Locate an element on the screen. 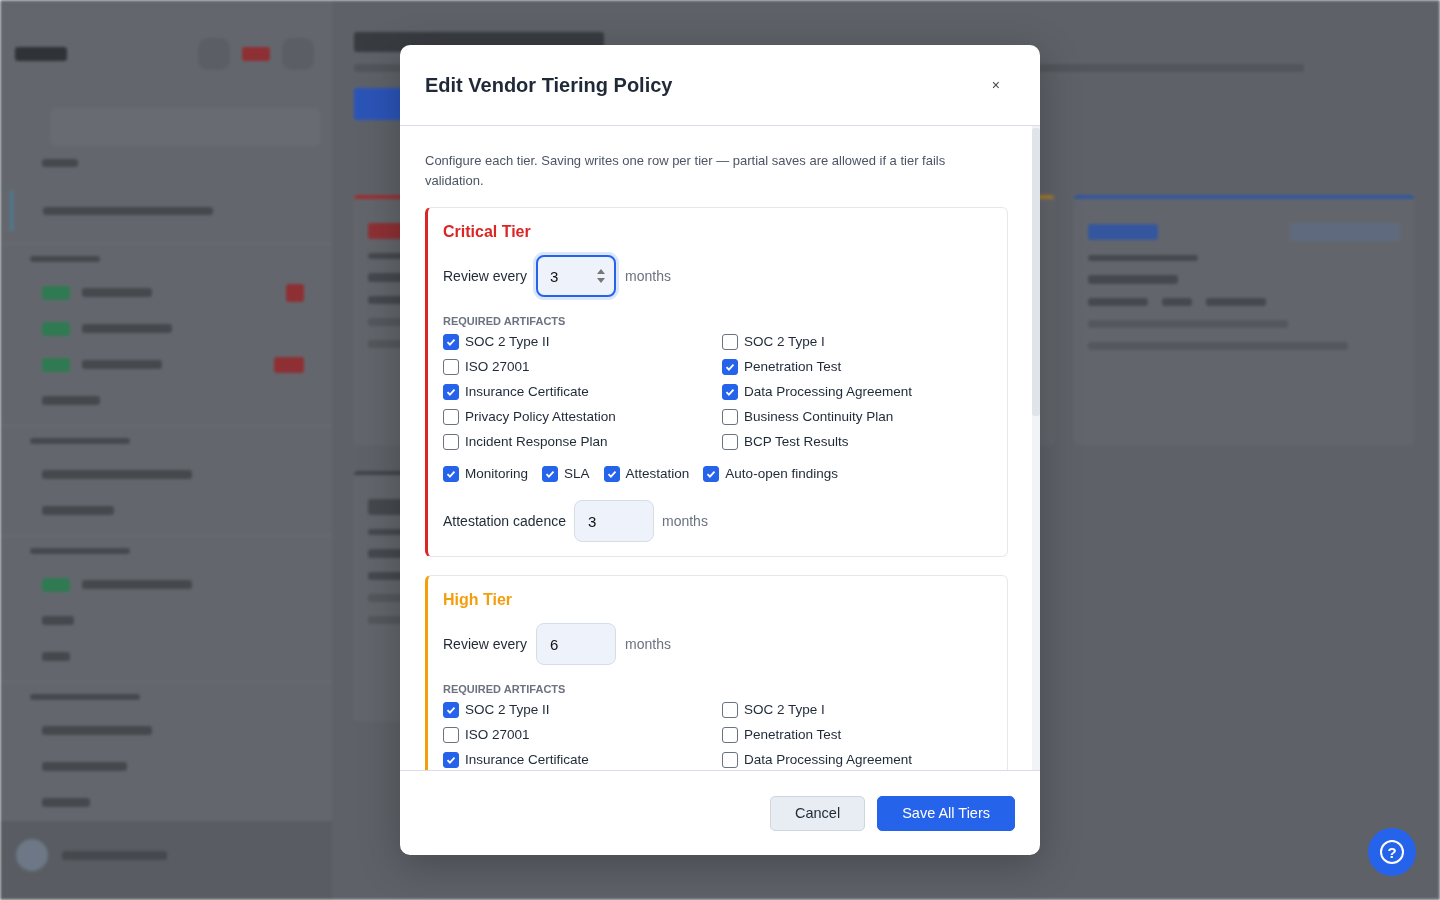  tier-name: High Tier is located at coordinates (478, 600).